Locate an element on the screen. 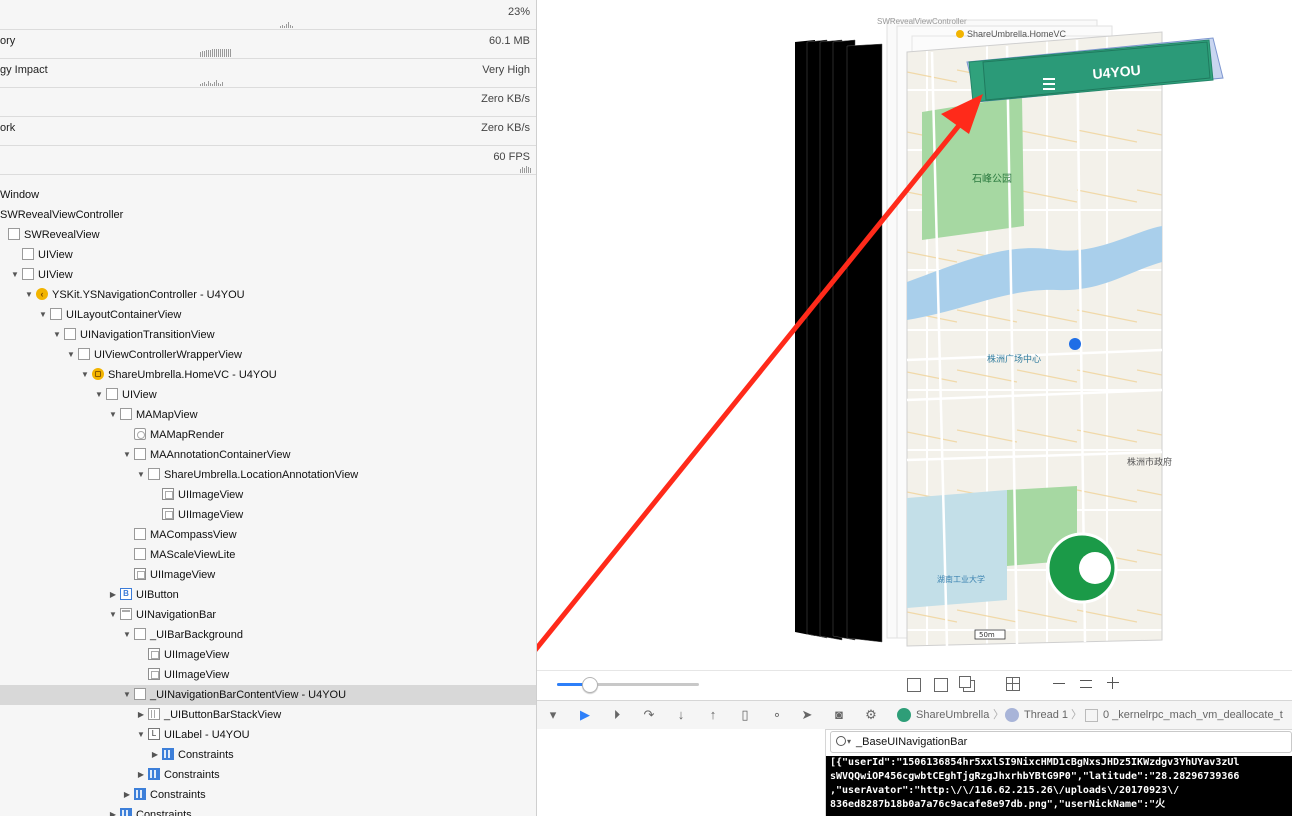  breadcrumb-frame: 0 _kernelrpc_mach_vm_deallocate_t is located at coordinates (1193, 715).